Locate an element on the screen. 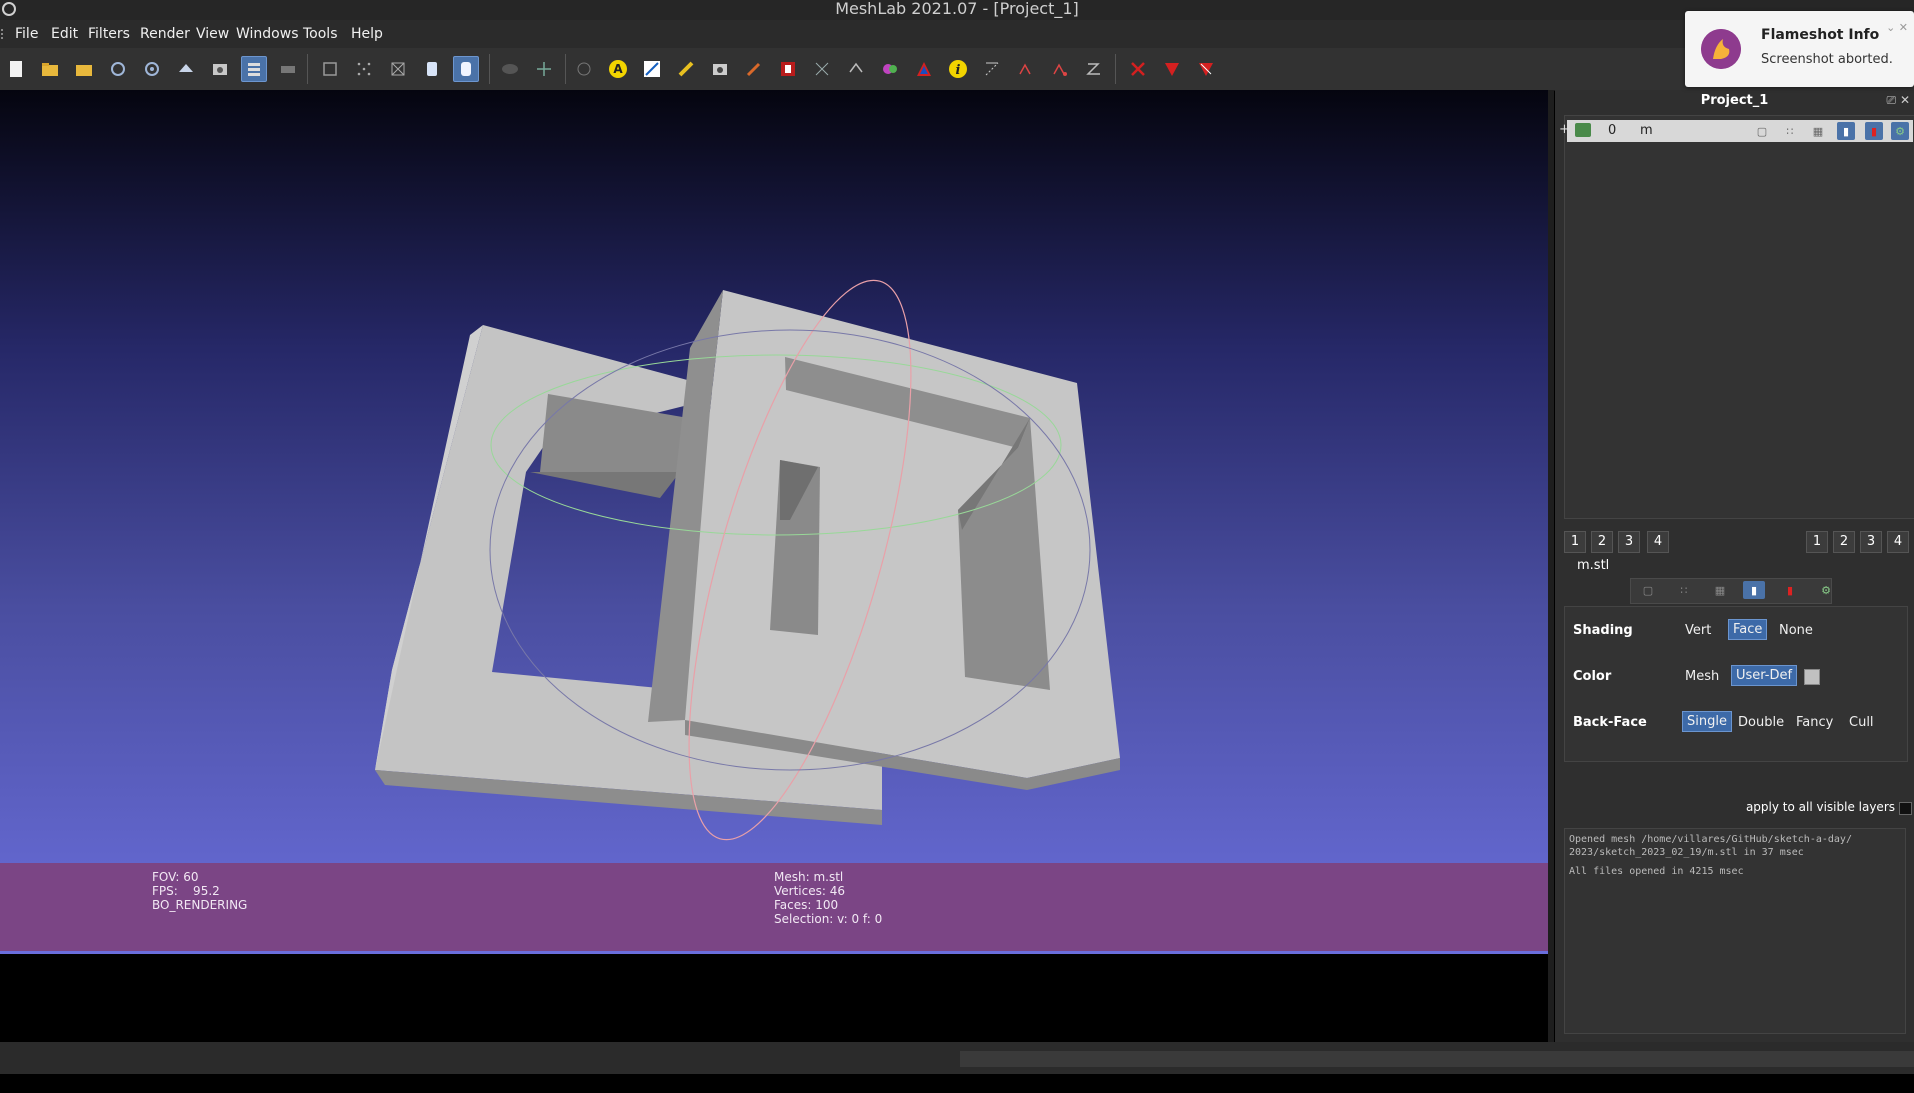 Image resolution: width=1914 pixels, height=1093 pixels. menu-windows: Windows is located at coordinates (267, 34).